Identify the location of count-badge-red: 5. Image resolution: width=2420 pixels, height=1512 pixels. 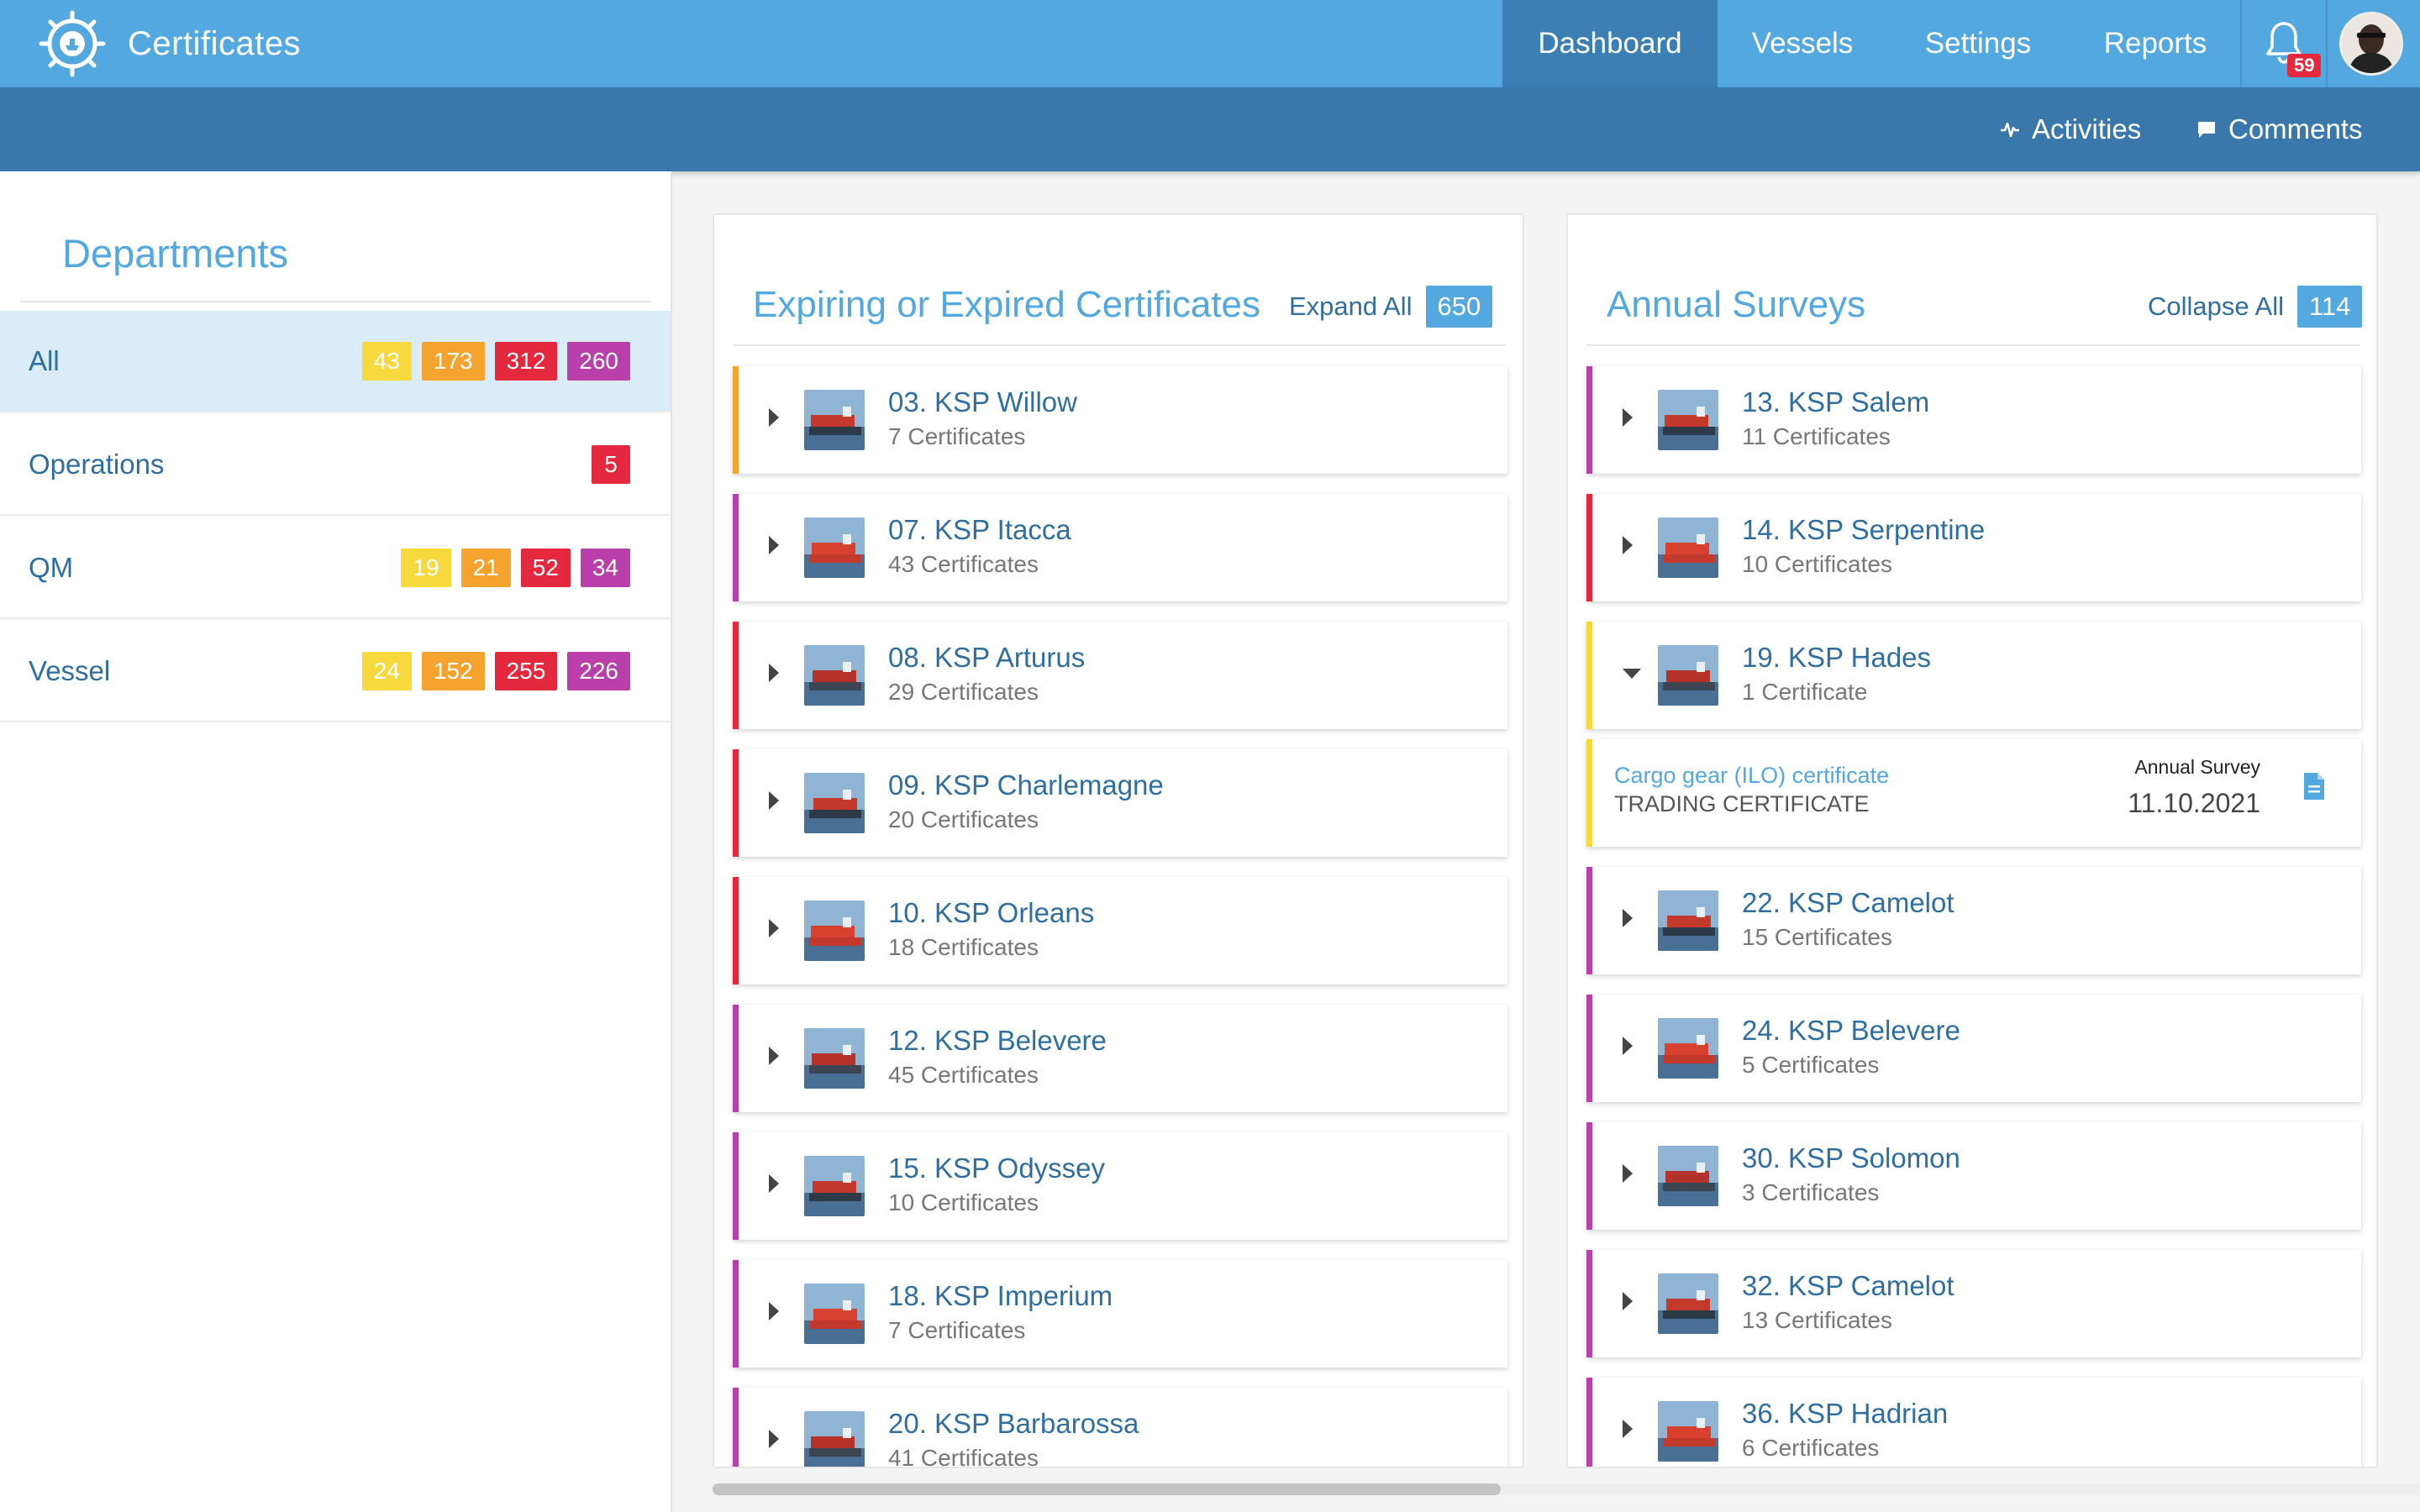
(611, 464).